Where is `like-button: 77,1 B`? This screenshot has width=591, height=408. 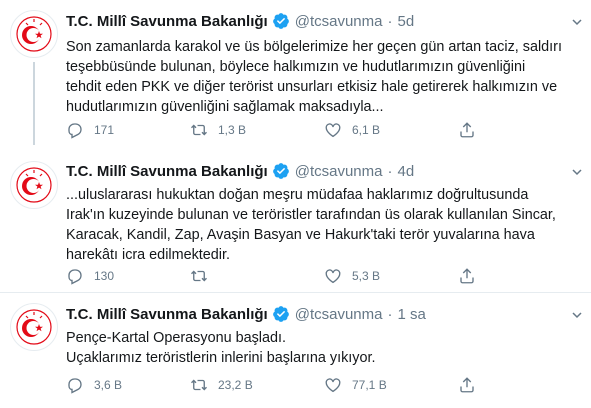
like-button: 77,1 B is located at coordinates (355, 385).